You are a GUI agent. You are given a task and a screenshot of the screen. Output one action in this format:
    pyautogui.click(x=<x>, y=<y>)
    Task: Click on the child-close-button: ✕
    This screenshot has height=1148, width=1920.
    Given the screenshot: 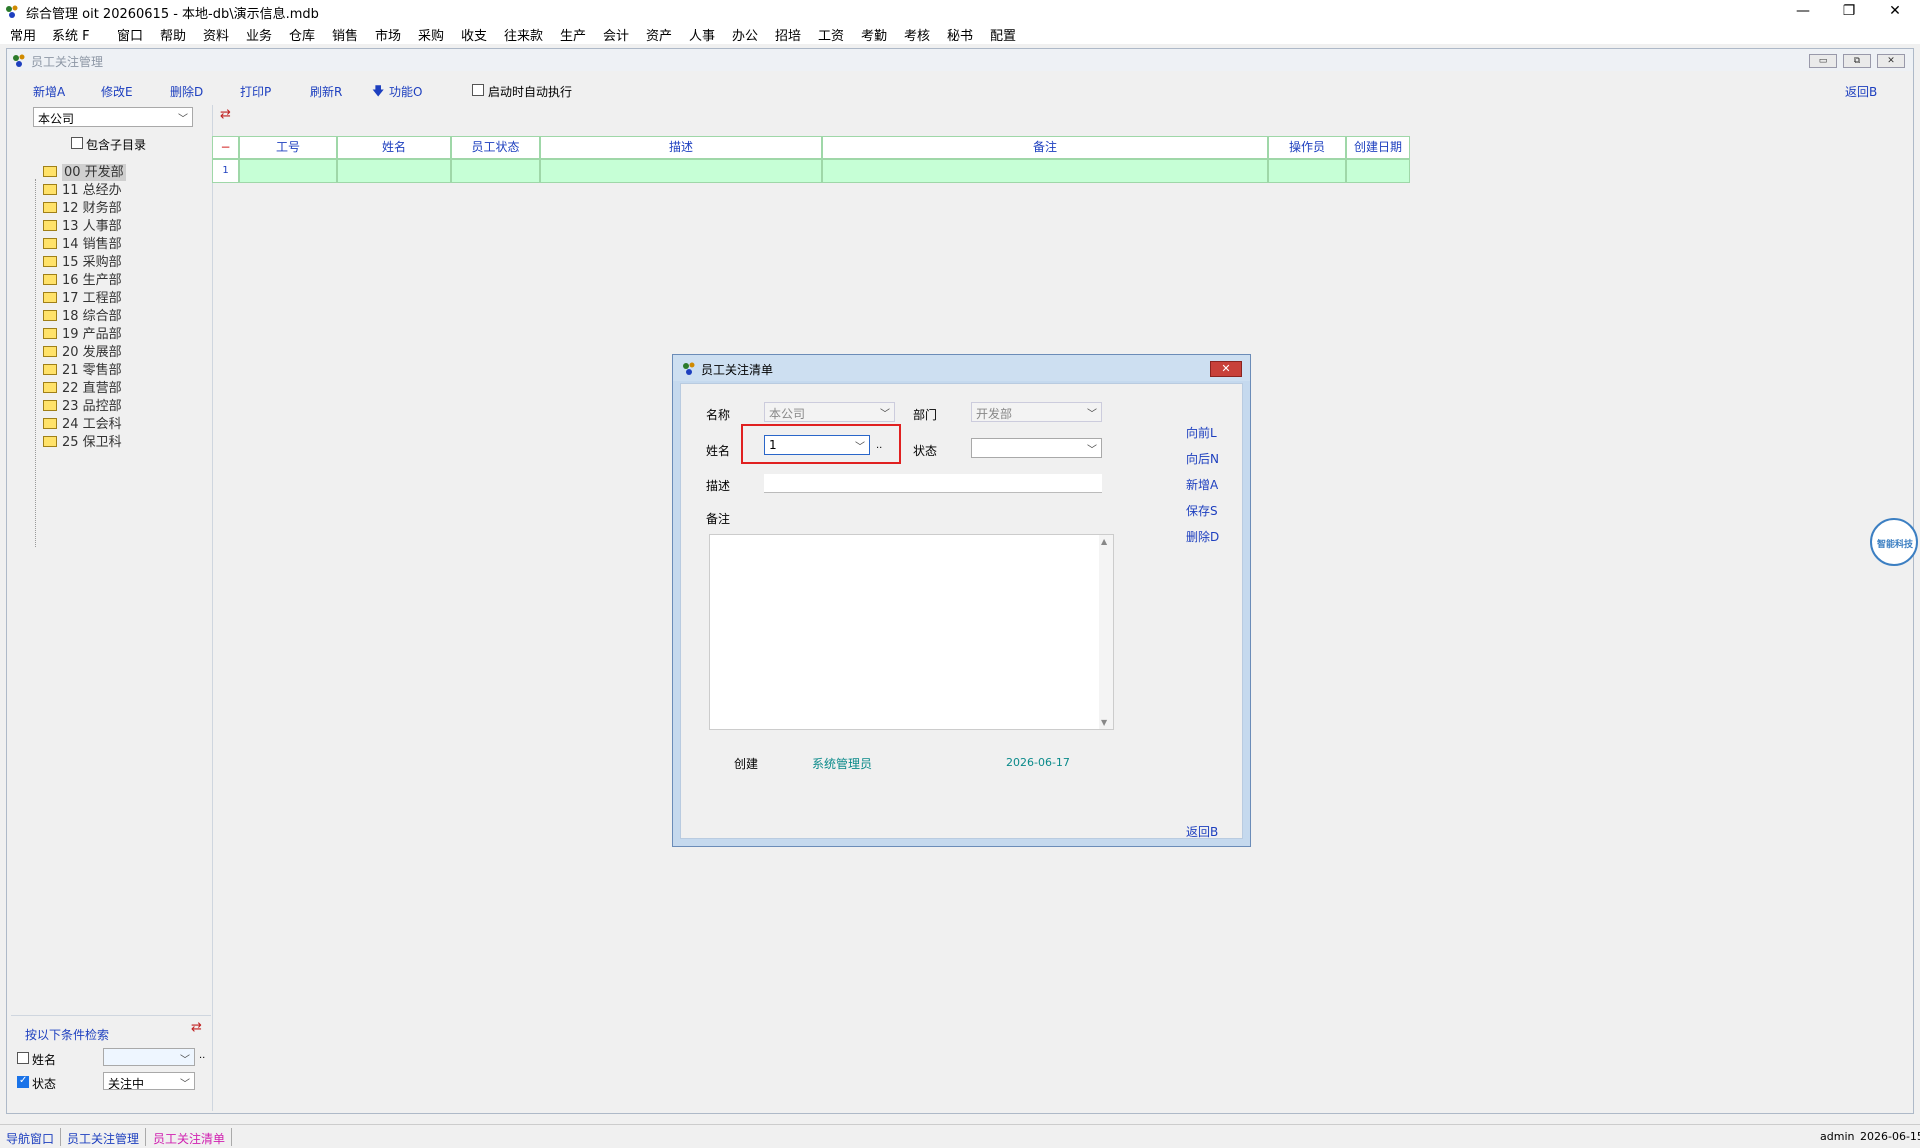 What is the action you would take?
    pyautogui.click(x=1891, y=61)
    